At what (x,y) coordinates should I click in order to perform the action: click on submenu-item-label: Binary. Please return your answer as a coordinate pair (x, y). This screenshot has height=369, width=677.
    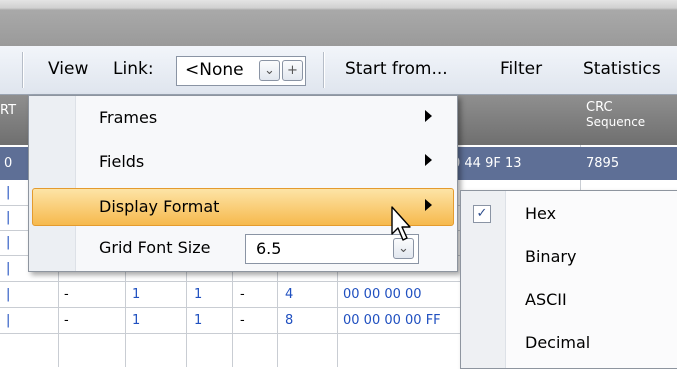
    Looking at the image, I should click on (551, 256).